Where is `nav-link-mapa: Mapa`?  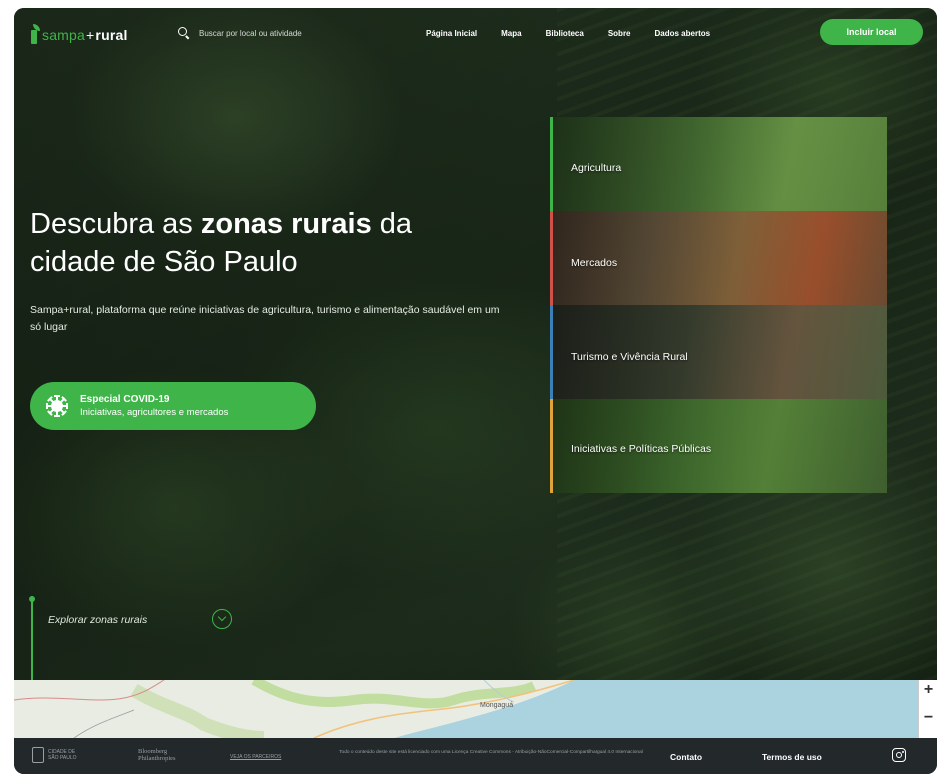 nav-link-mapa: Mapa is located at coordinates (511, 33).